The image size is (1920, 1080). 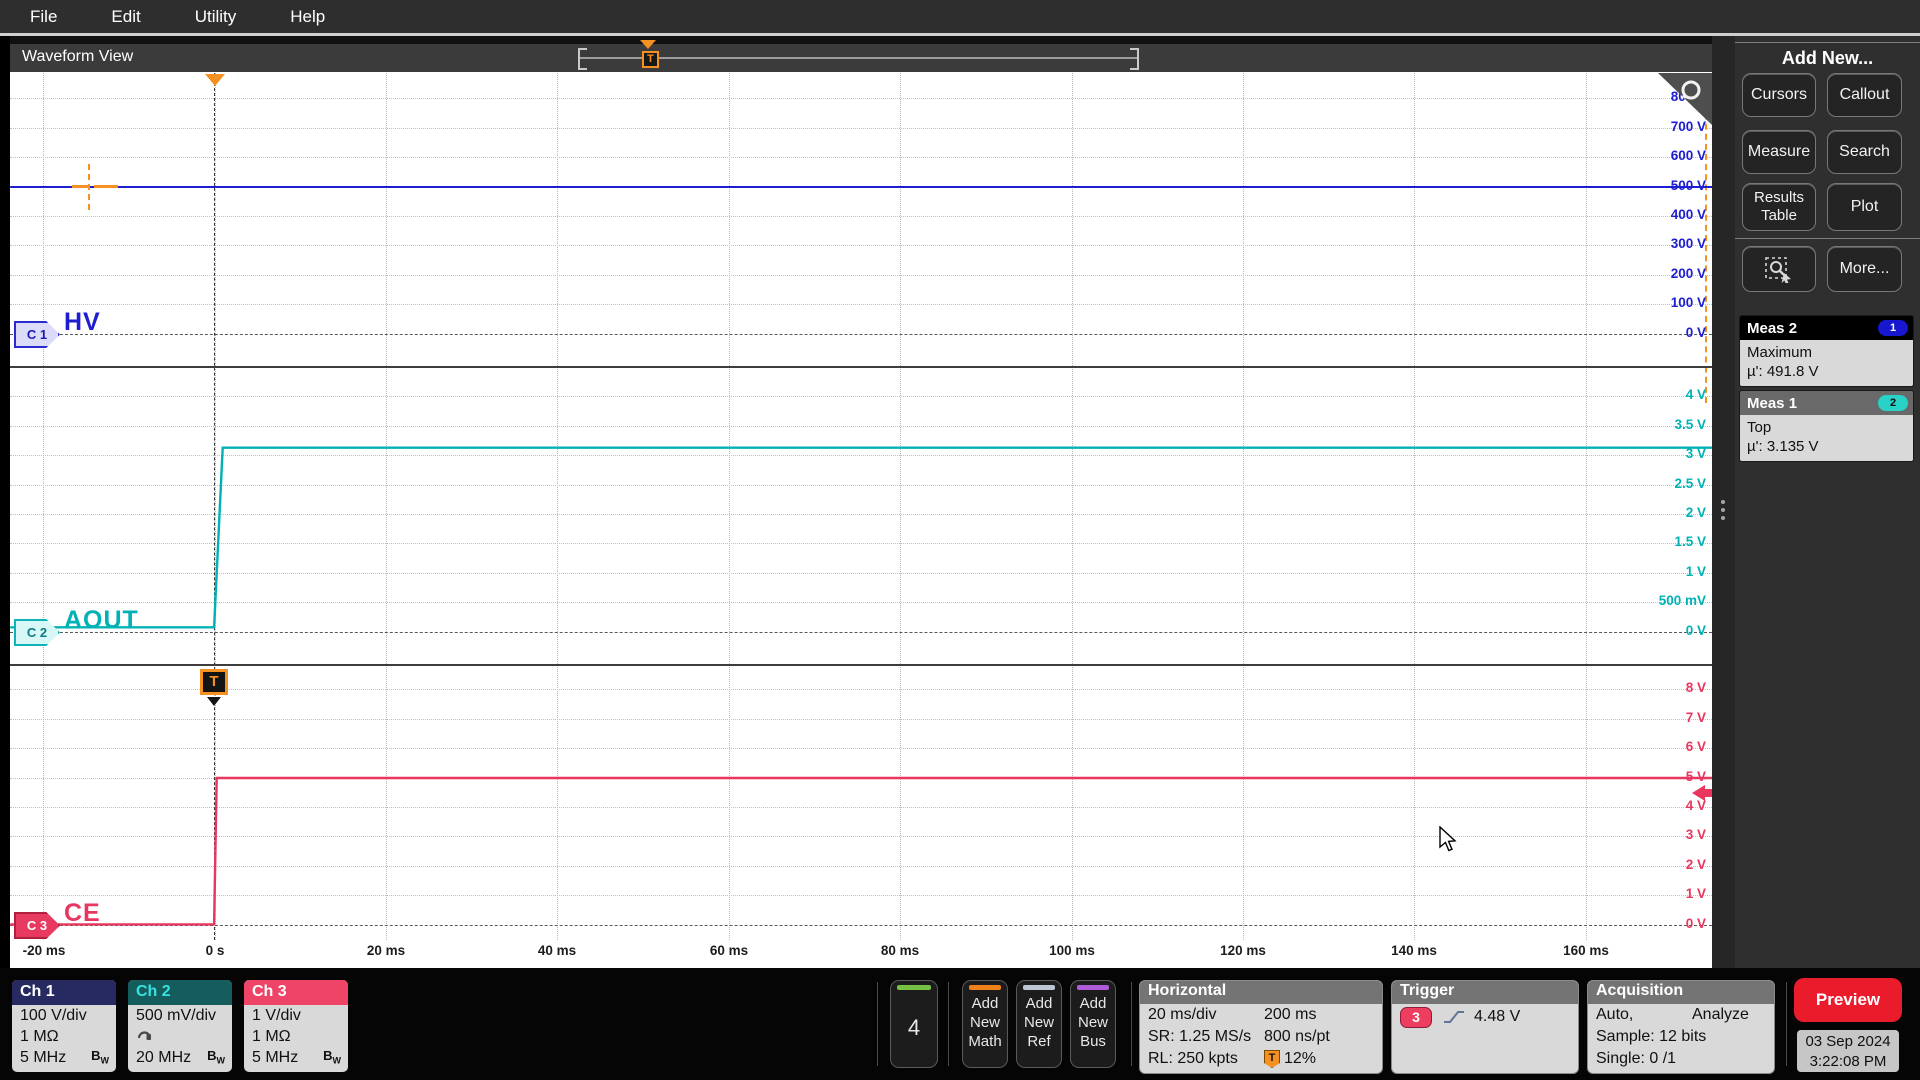 I want to click on meas2-type: Maximum, so click(x=1780, y=352).